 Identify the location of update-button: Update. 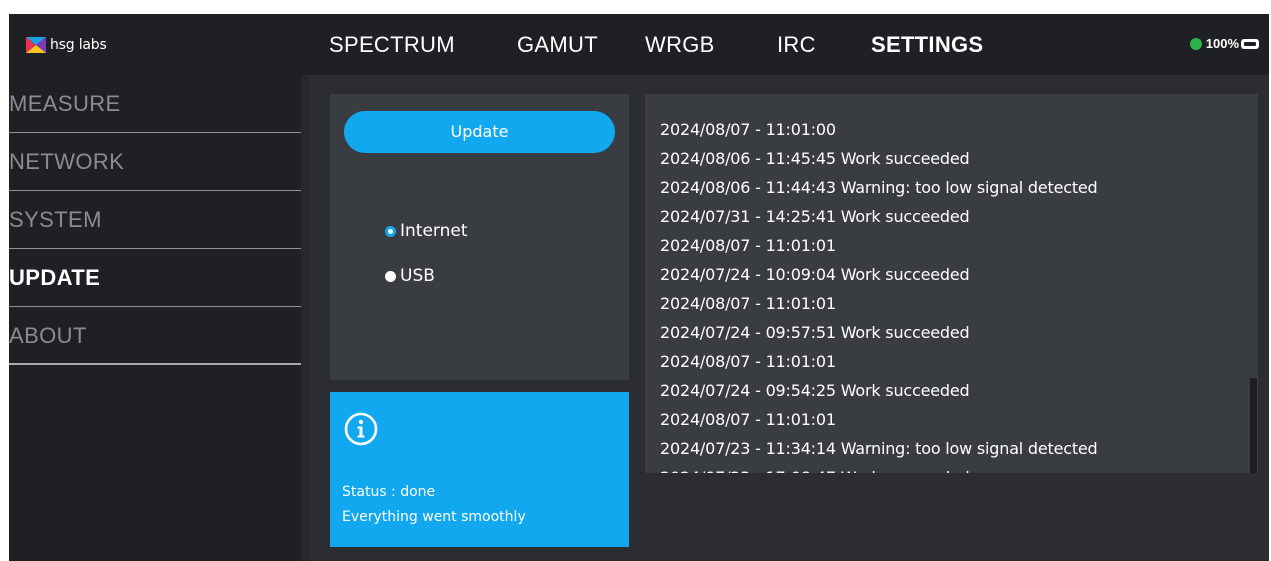
(479, 132).